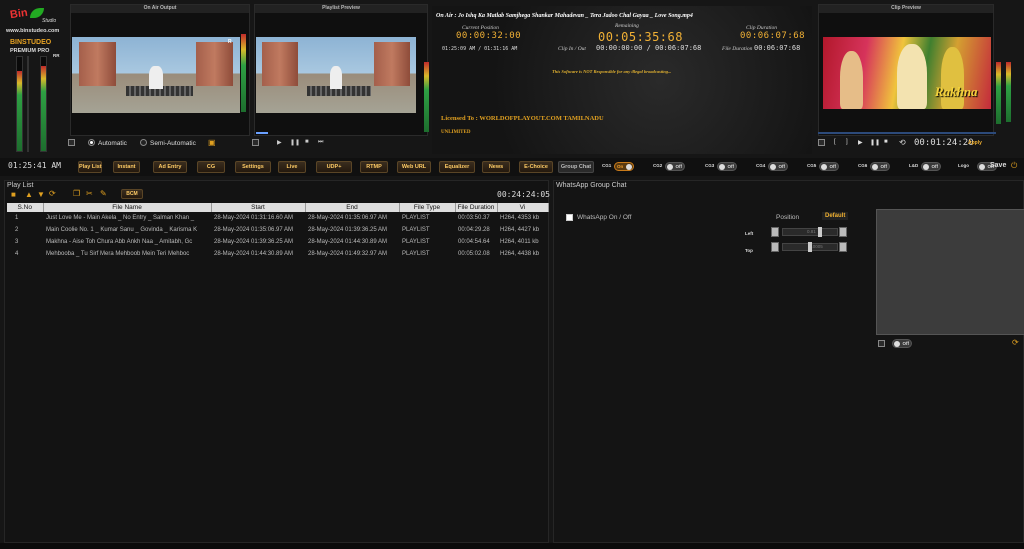  Describe the element at coordinates (998, 165) in the screenshot. I see `save-button: Save` at that location.